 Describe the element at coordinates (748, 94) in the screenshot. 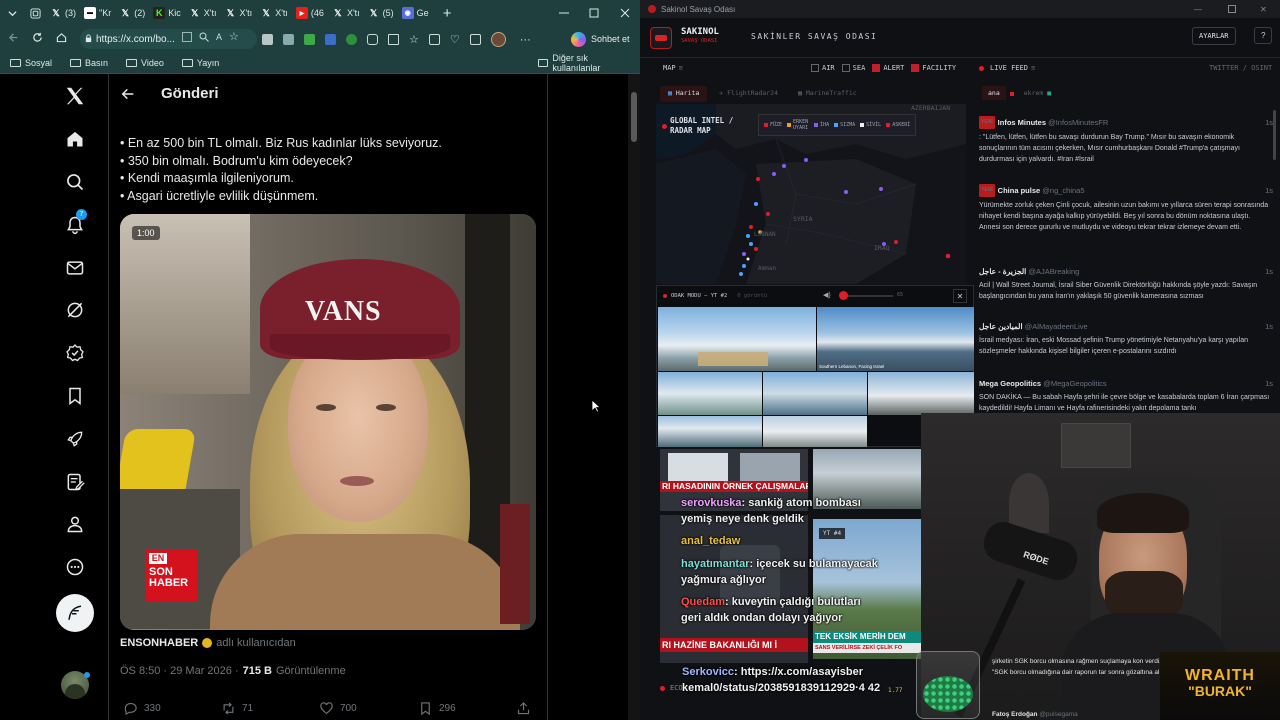

I see `tab-flightradar: ✈ FlightRadar24` at that location.